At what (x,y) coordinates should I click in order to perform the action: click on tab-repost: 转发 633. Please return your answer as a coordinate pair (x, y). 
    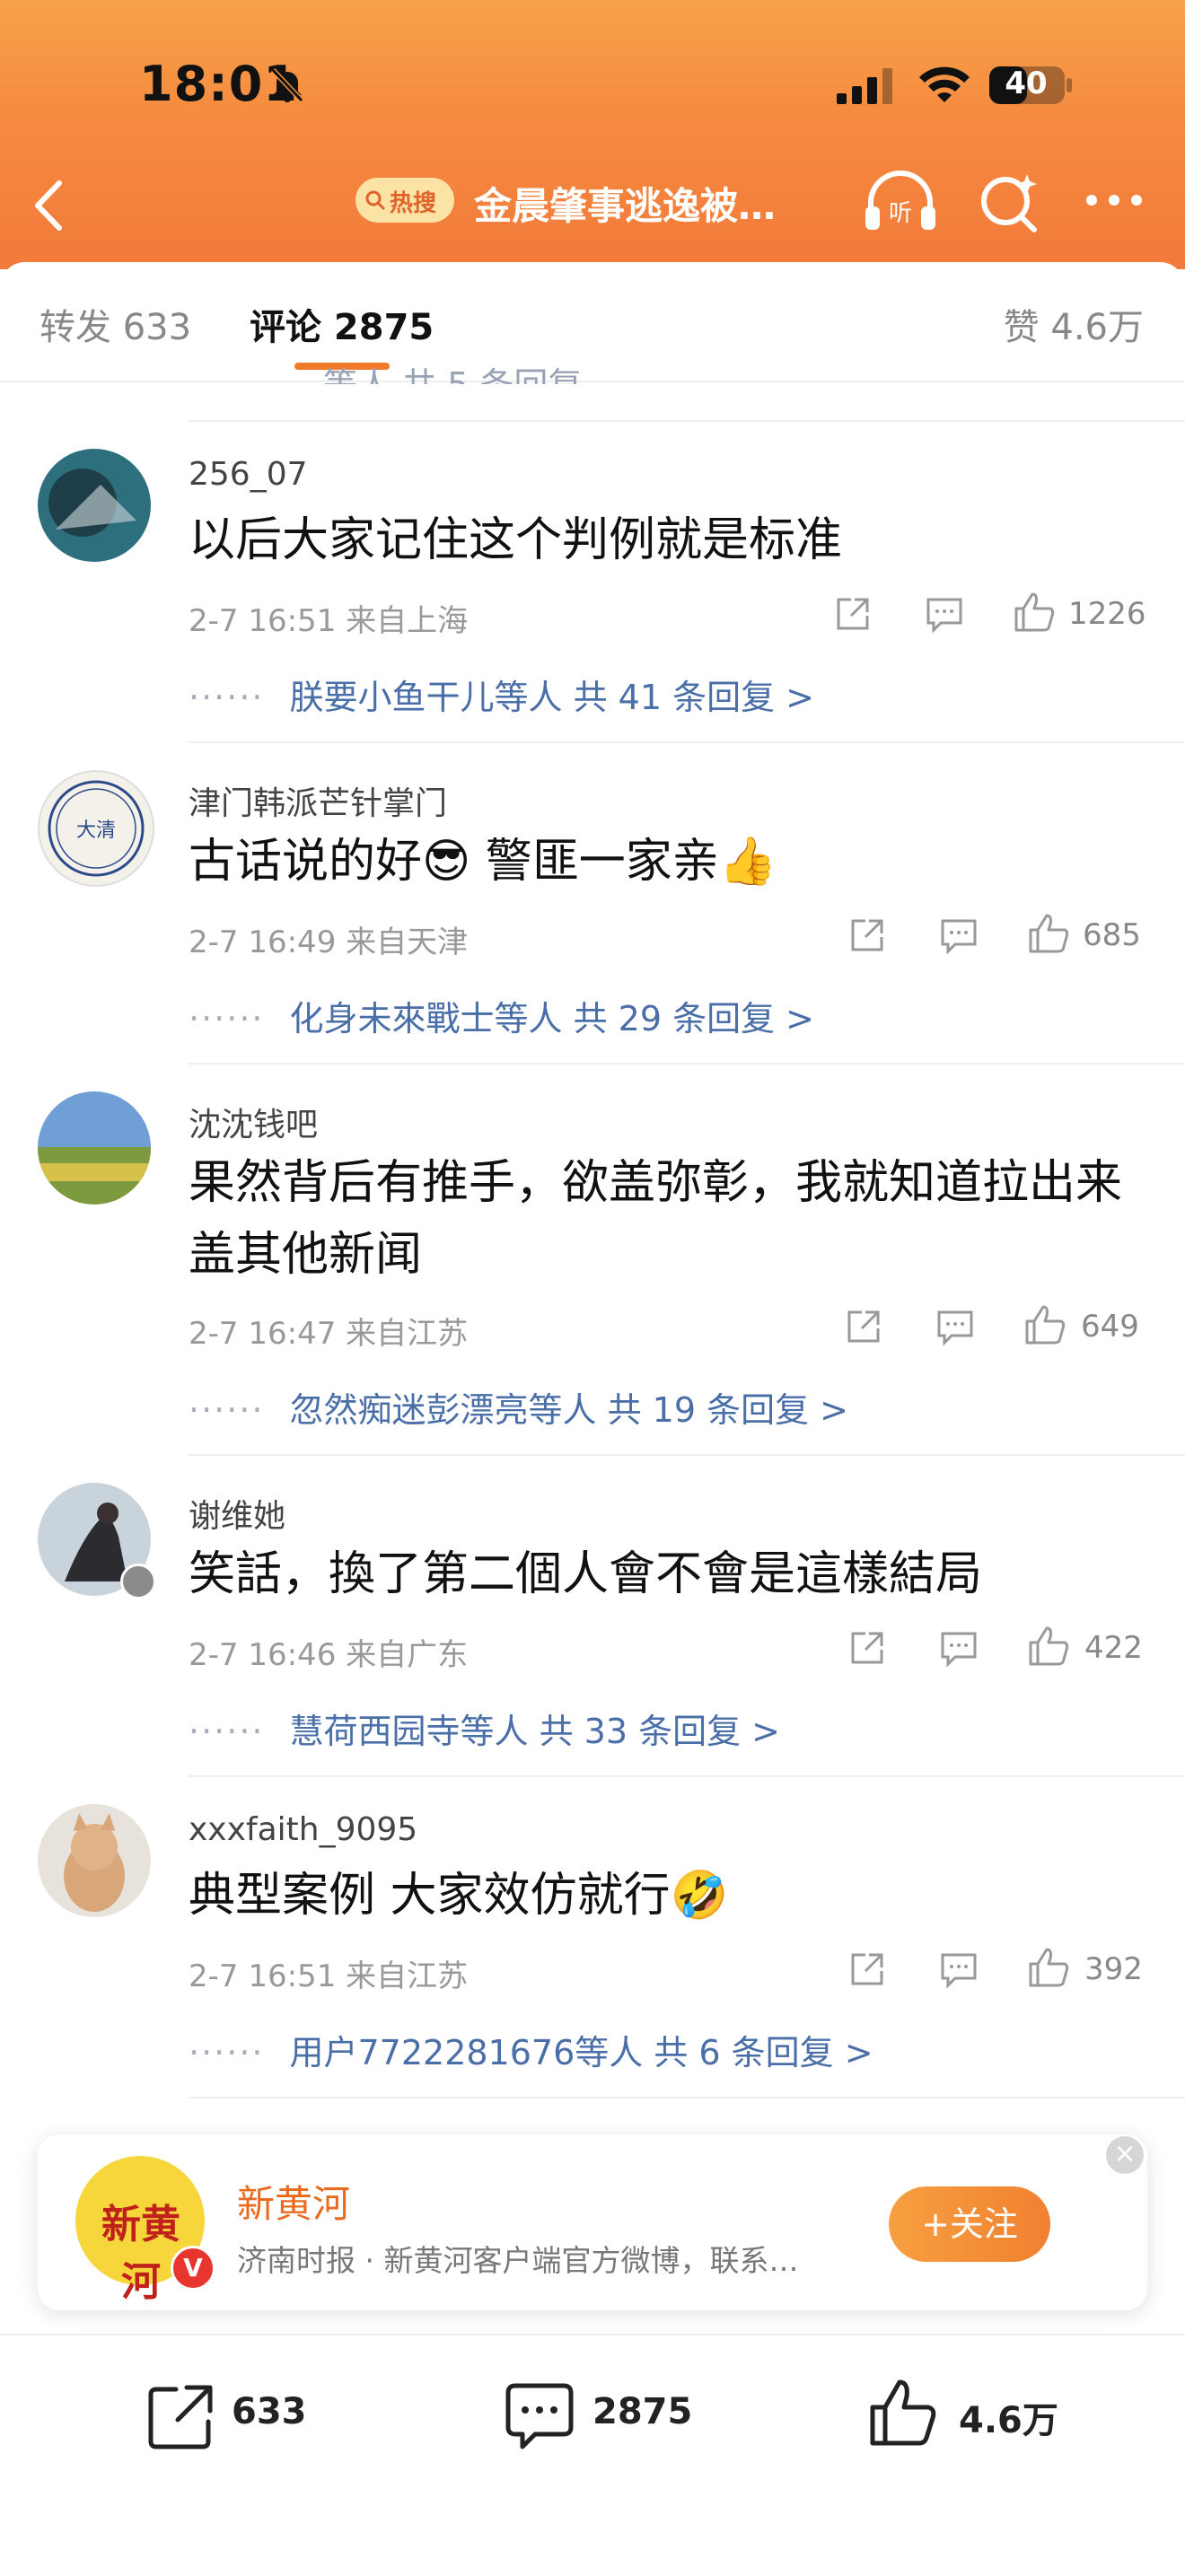
    Looking at the image, I should click on (115, 324).